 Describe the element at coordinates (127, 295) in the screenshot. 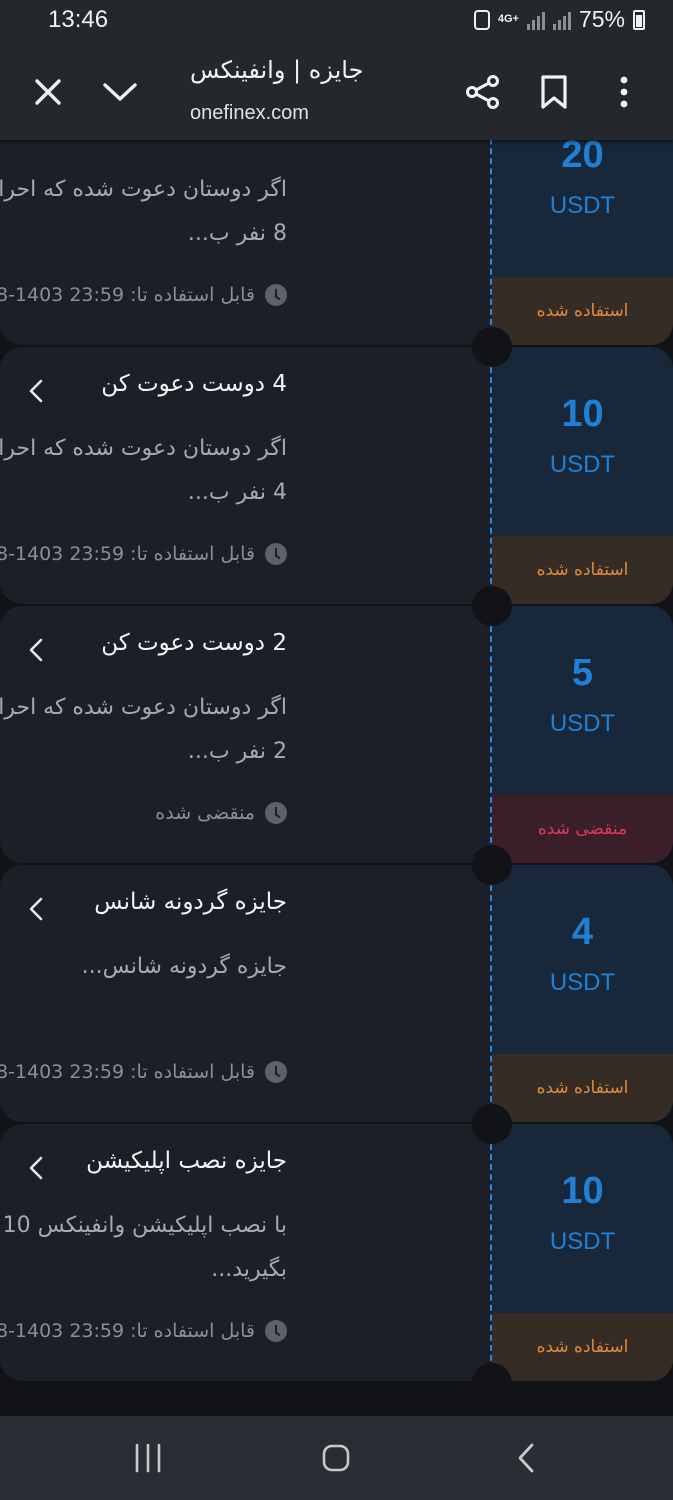

I see `reward-expiry-text: قابل استفاده تا: 23:59 1403-08-28` at that location.